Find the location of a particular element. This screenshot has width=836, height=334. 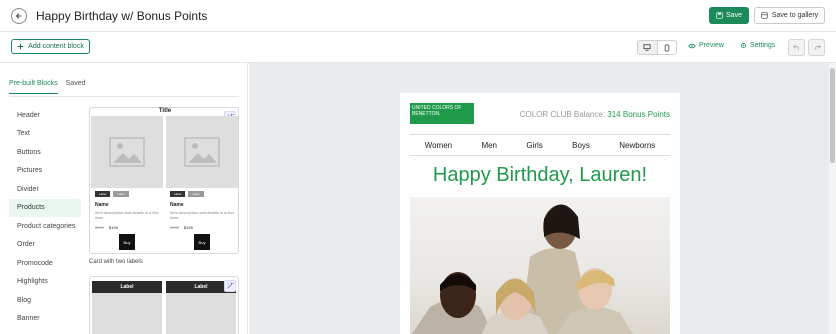

gear-icon is located at coordinates (743, 45).